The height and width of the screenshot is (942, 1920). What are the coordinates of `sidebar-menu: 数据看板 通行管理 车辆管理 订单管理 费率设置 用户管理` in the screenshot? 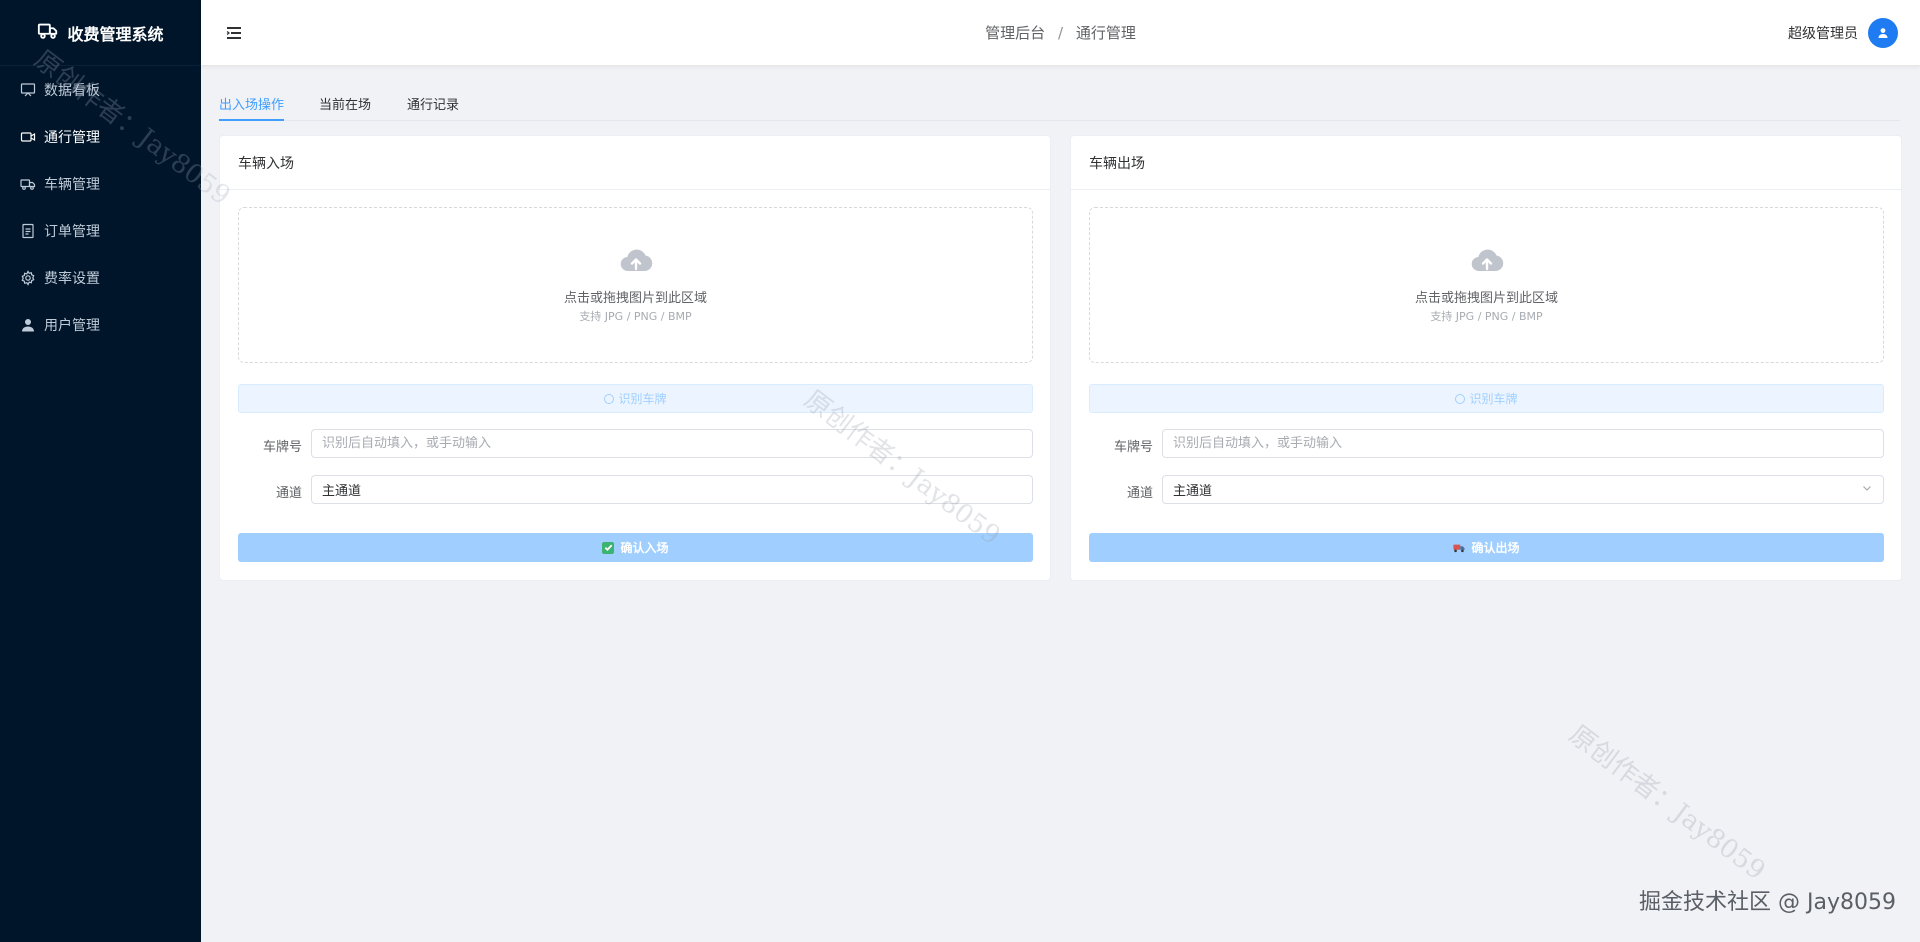 It's located at (100, 207).